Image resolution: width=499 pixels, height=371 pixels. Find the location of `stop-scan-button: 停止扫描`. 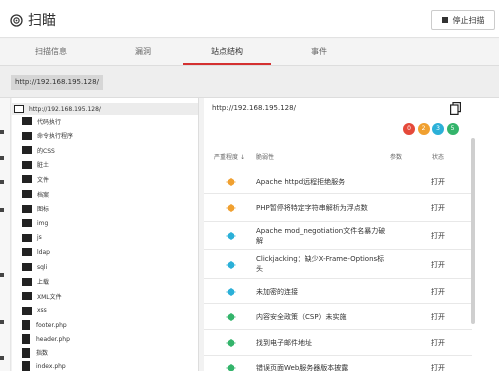

stop-scan-button: 停止扫描 is located at coordinates (463, 20).